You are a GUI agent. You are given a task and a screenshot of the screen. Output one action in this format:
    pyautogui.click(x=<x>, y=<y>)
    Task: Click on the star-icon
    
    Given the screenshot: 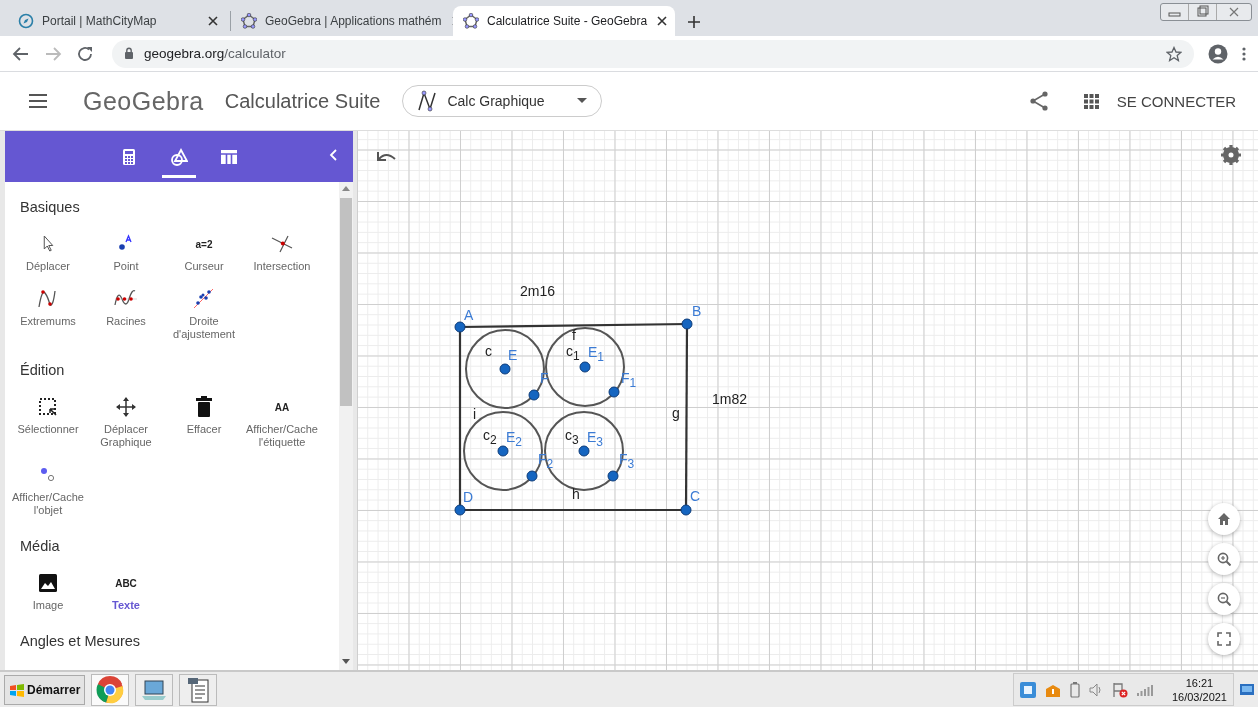 What is the action you would take?
    pyautogui.click(x=1174, y=53)
    